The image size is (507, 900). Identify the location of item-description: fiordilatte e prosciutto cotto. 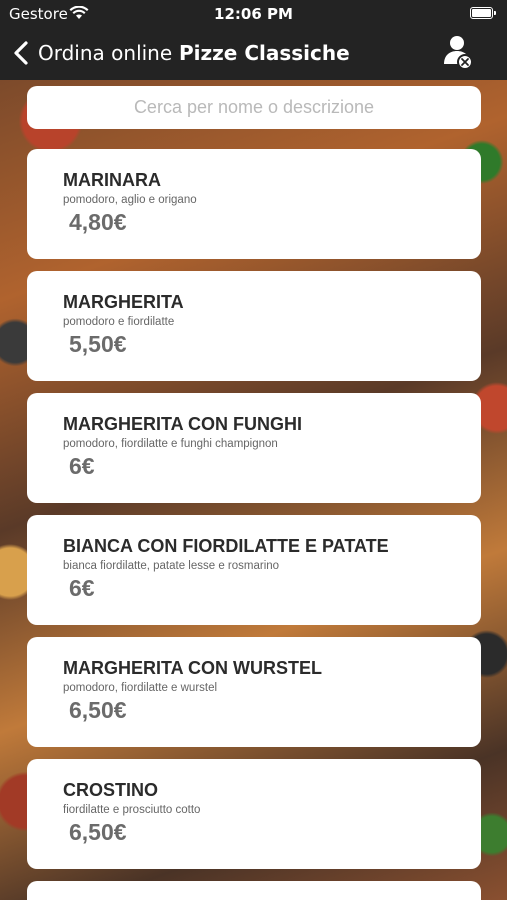
(132, 810).